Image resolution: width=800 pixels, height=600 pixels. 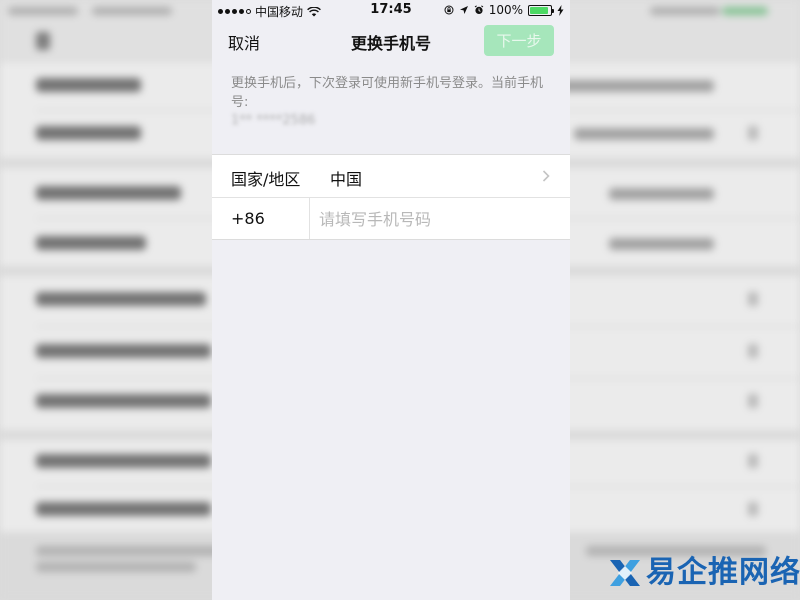 What do you see at coordinates (391, 10) in the screenshot?
I see `status-bar: 中国移动 17:45 100%` at bounding box center [391, 10].